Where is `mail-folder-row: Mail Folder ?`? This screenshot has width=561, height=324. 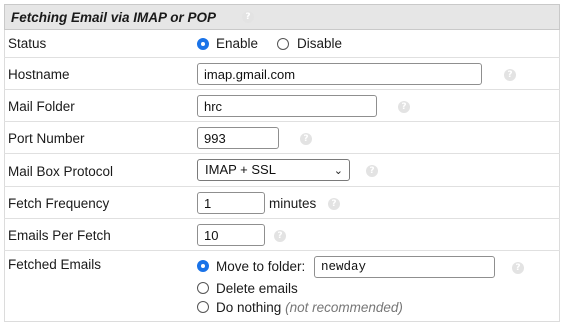
mail-folder-row: Mail Folder ? is located at coordinates (282, 106).